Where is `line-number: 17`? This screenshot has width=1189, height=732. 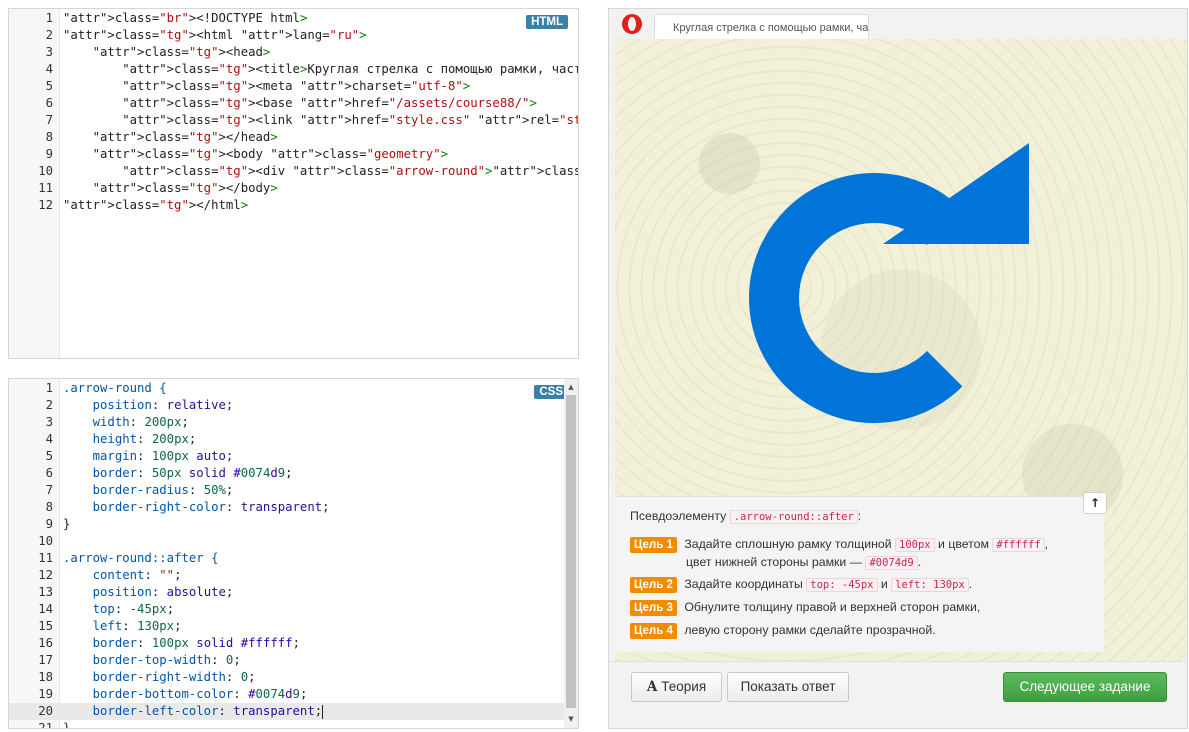 line-number: 17 is located at coordinates (45, 660).